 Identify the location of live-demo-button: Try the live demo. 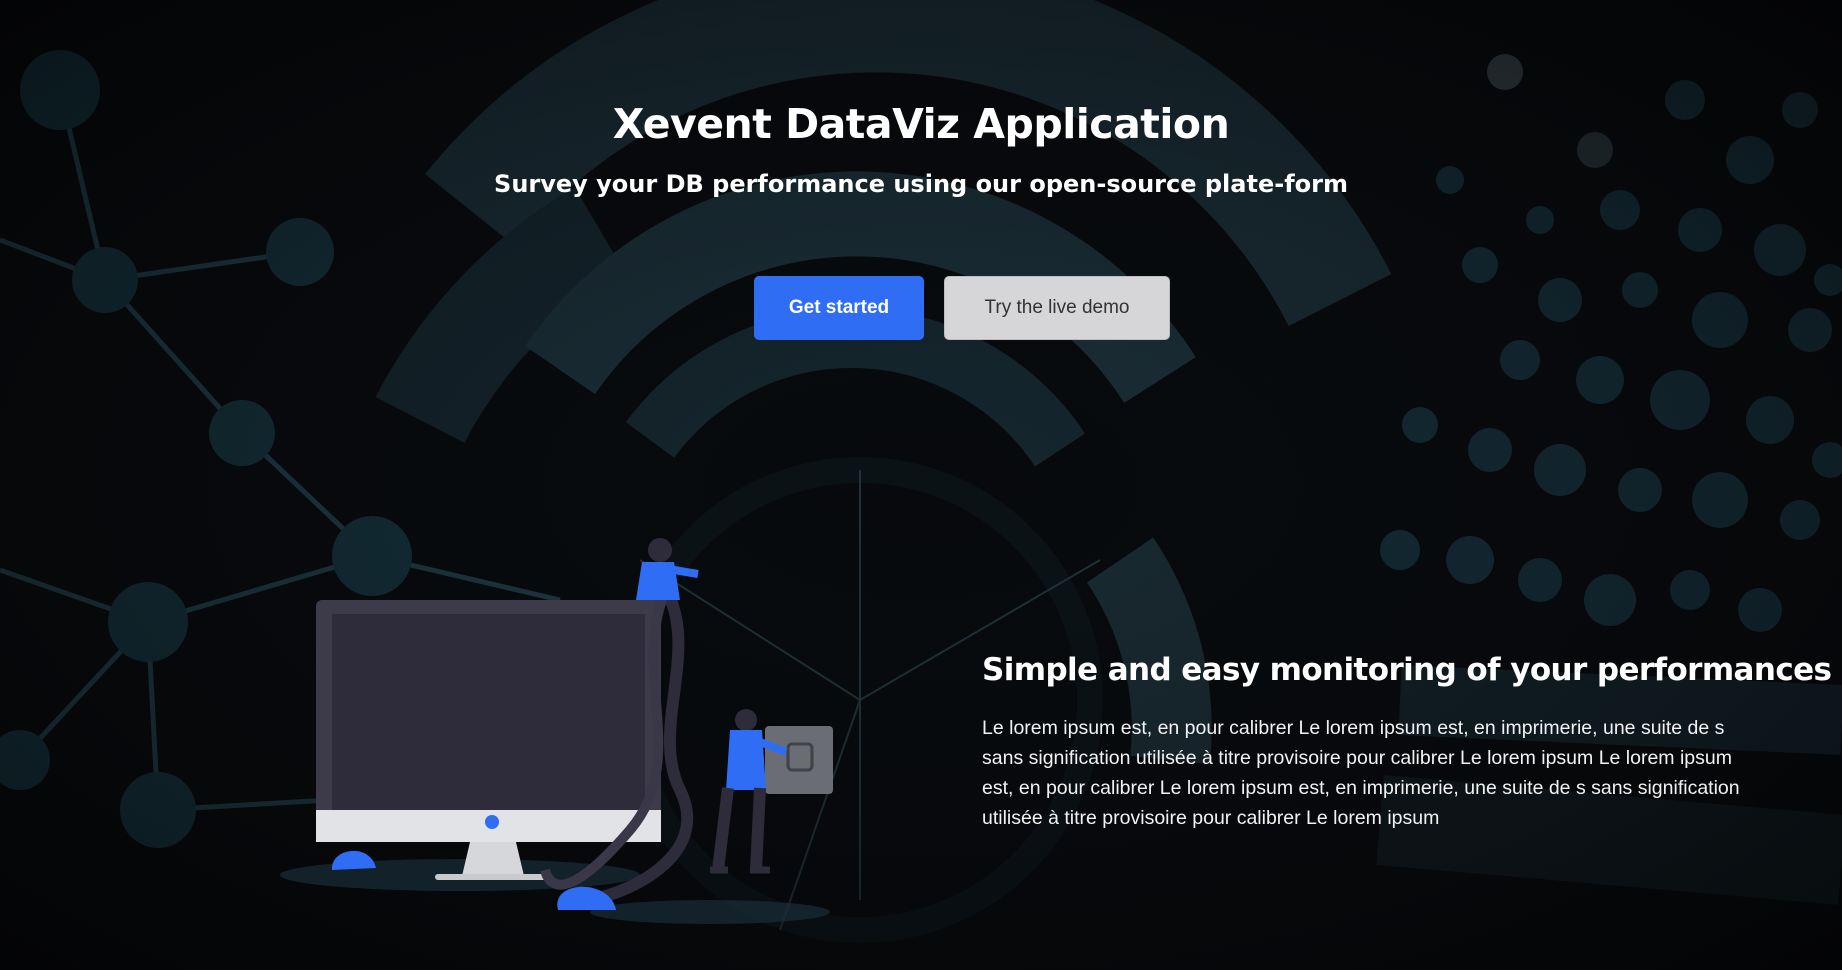
(1057, 308).